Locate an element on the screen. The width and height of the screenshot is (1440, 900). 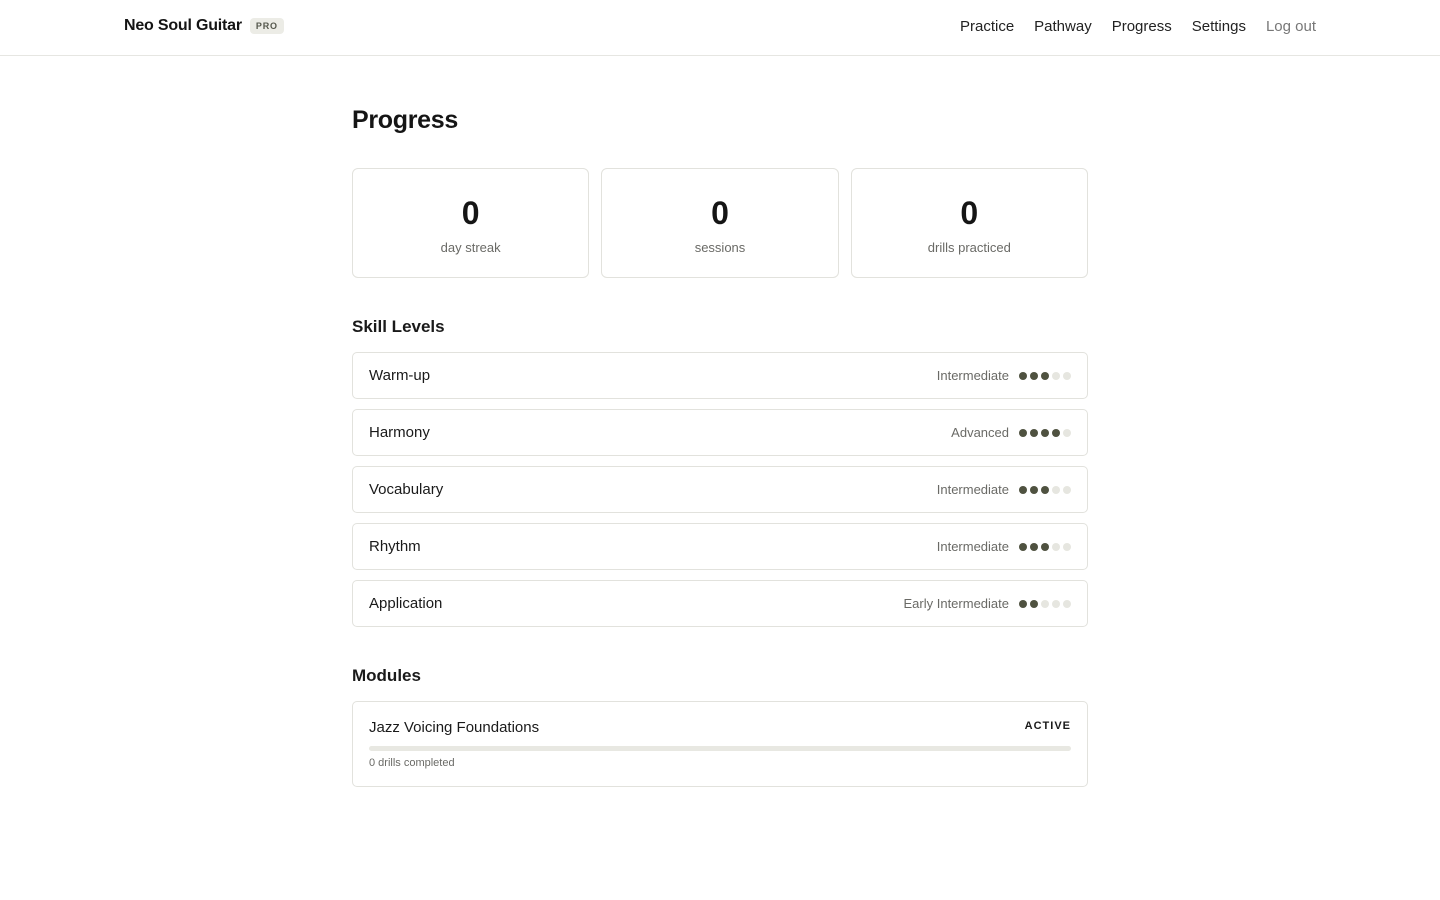
module-status-badge: ACTIVE is located at coordinates (1047, 726).